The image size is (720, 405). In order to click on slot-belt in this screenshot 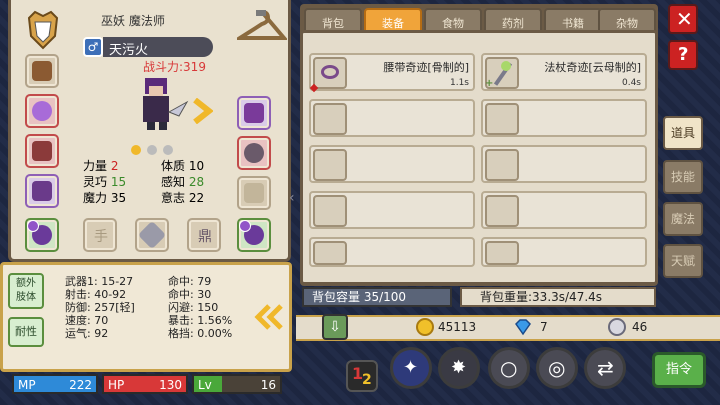, I will do `click(254, 153)`.